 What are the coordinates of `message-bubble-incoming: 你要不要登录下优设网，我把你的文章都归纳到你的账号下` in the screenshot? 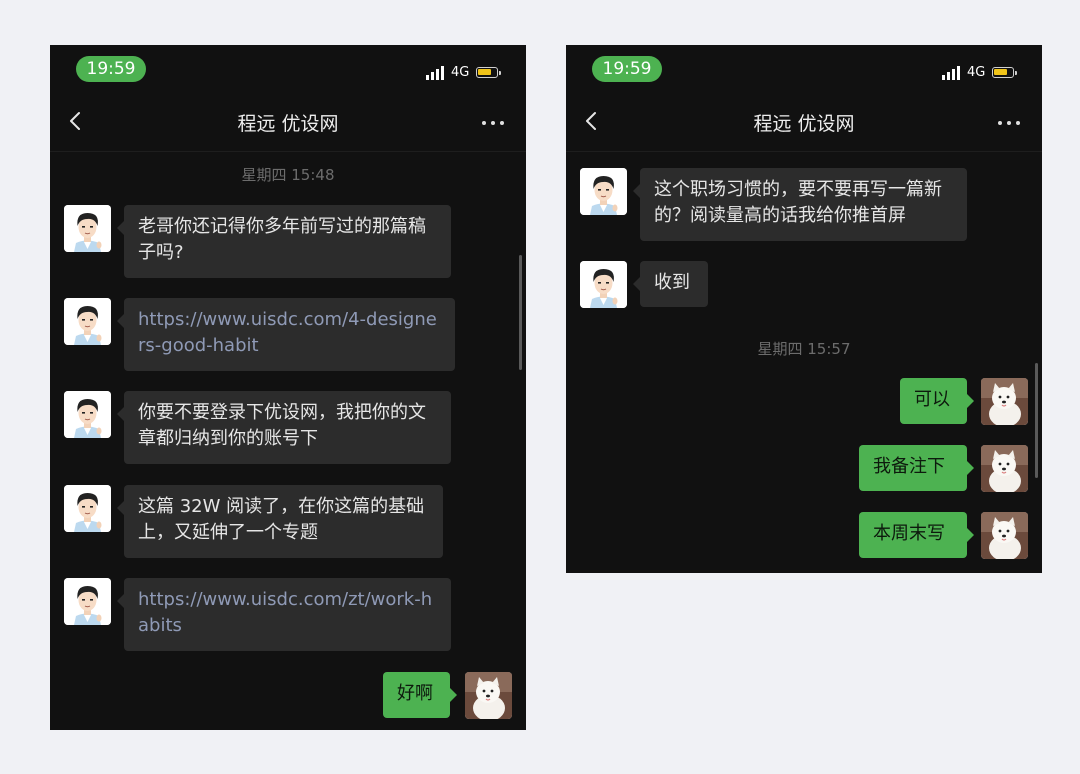 It's located at (284, 427).